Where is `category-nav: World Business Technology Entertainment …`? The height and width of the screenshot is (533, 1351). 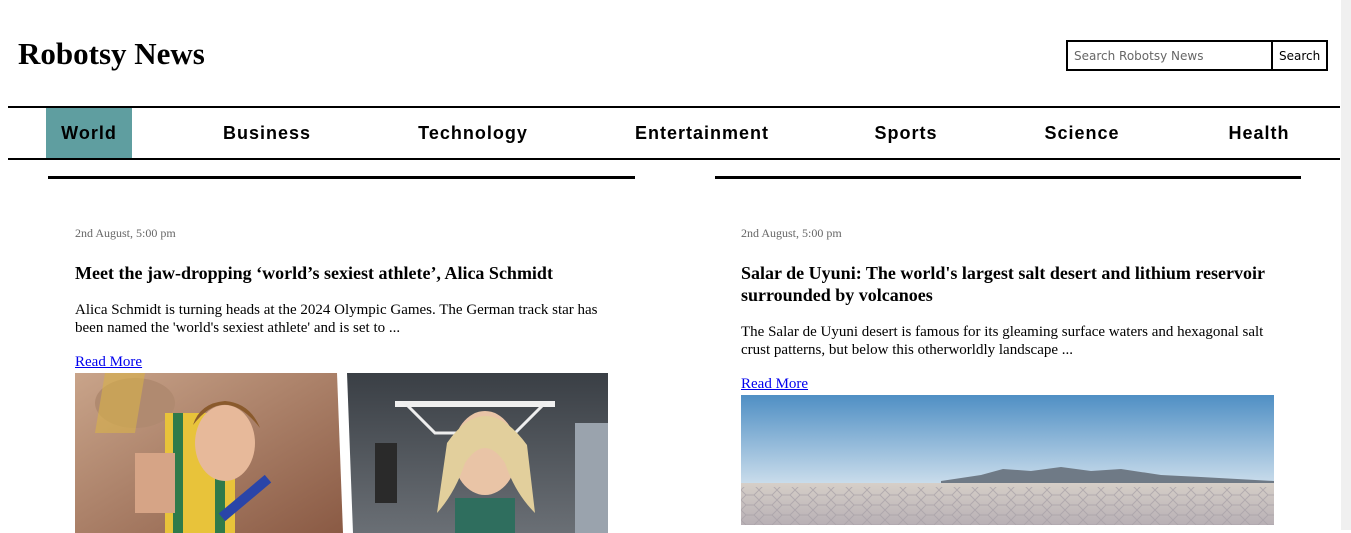 category-nav: World Business Technology Entertainment … is located at coordinates (674, 133).